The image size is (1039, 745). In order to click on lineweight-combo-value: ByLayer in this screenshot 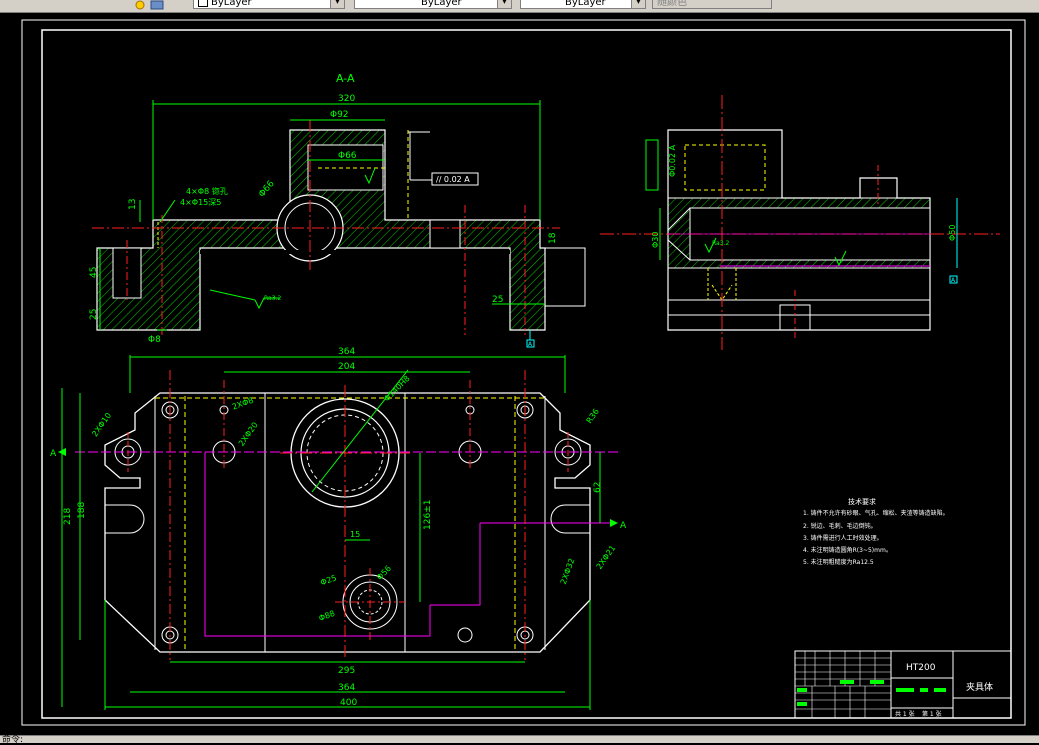, I will do `click(585, 4)`.